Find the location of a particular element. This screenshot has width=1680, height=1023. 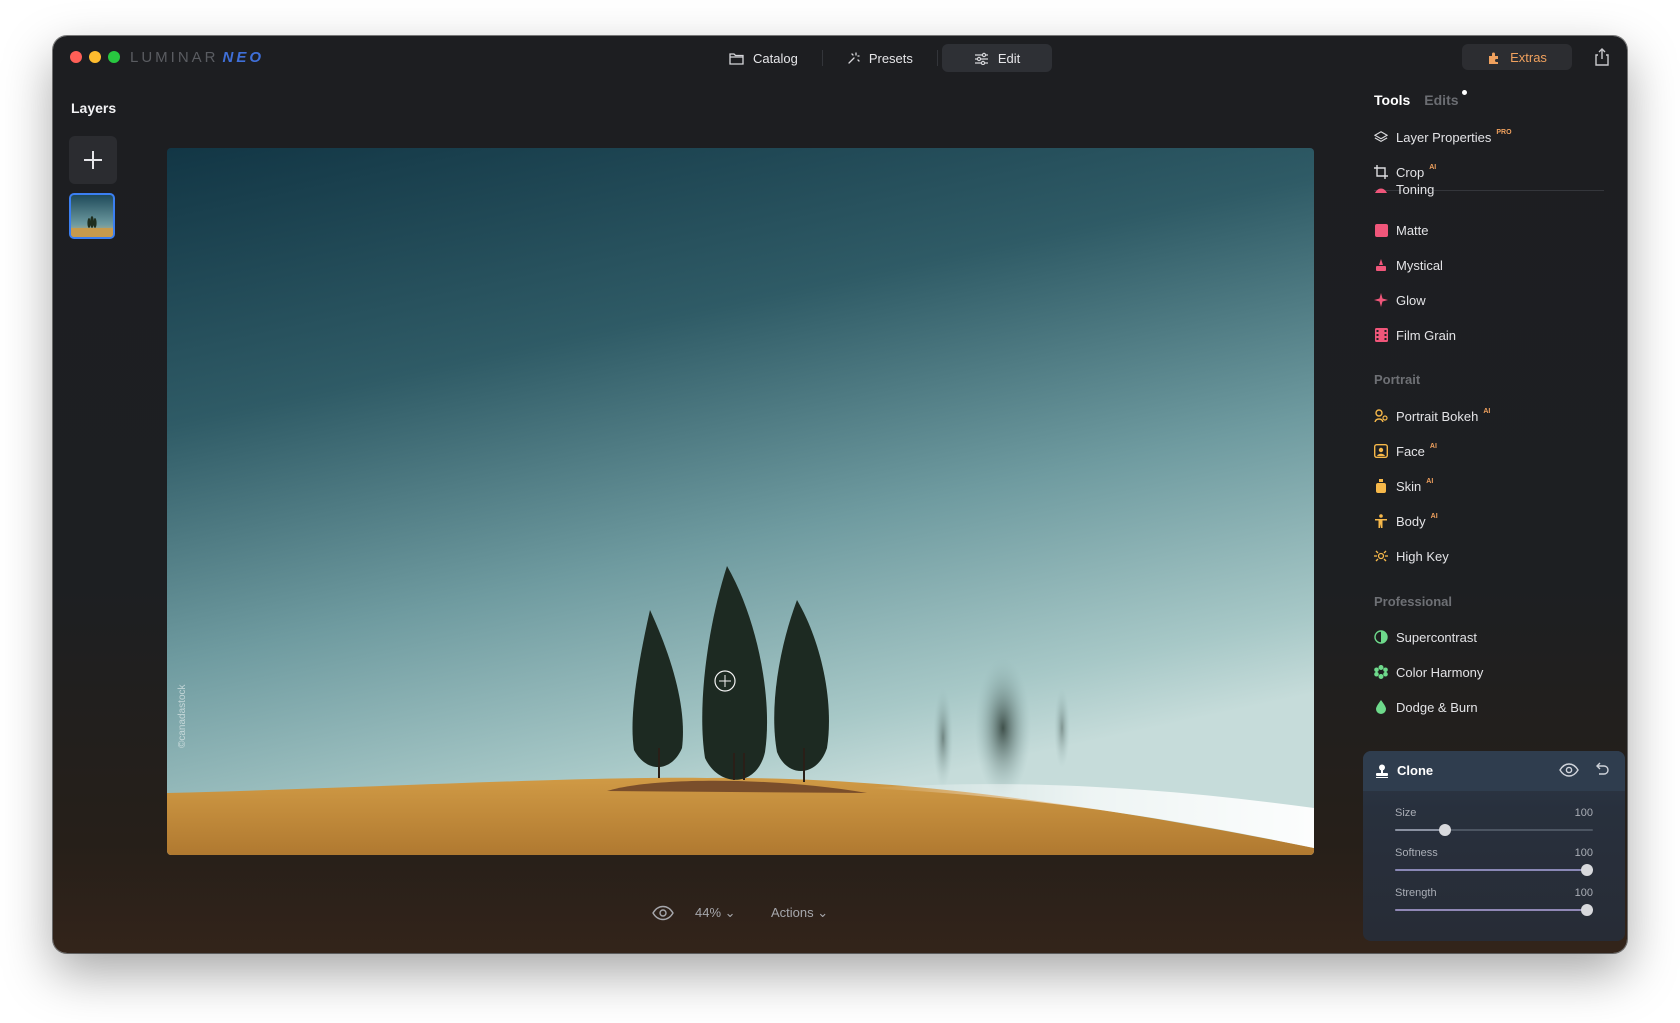

mode-tabs: Catalog Presets Edit is located at coordinates (881, 58).